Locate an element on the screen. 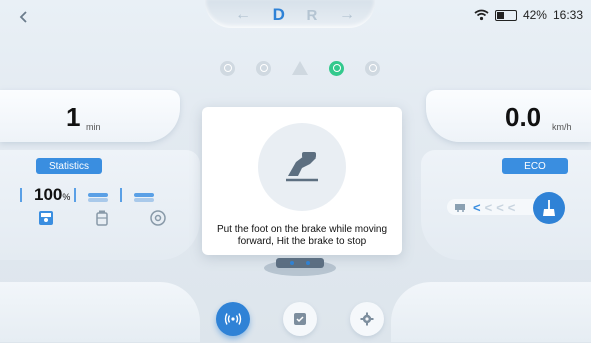  chevron-left-icon is located at coordinates (23, 17).